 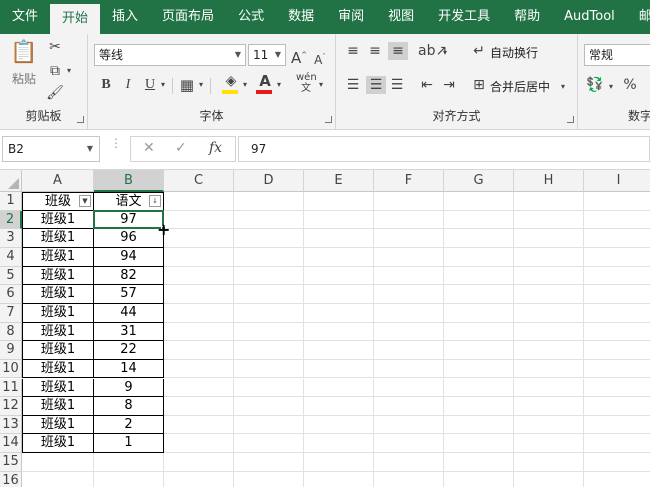 I want to click on phonetic-dropdown-icon: ▾, so click(x=321, y=85).